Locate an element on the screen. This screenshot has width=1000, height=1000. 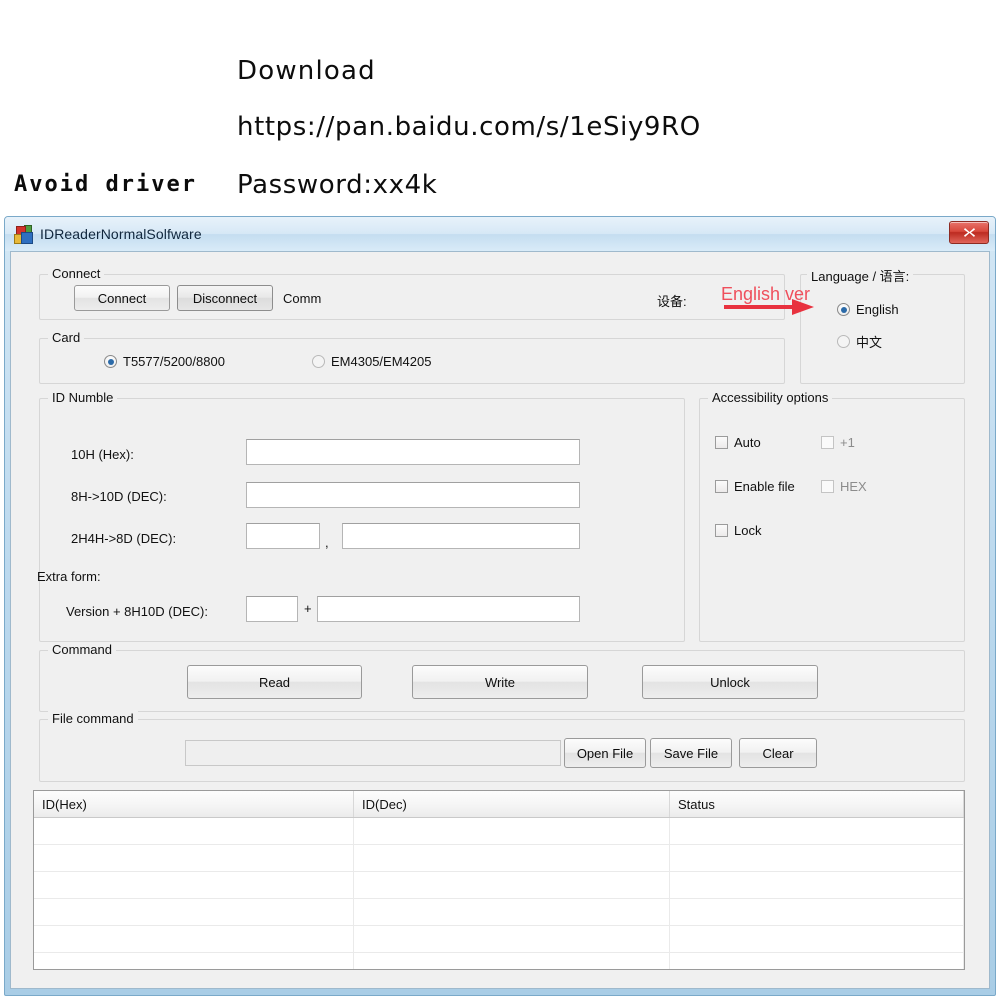
checkbox-enable-file-label: Enable file is located at coordinates (764, 486).